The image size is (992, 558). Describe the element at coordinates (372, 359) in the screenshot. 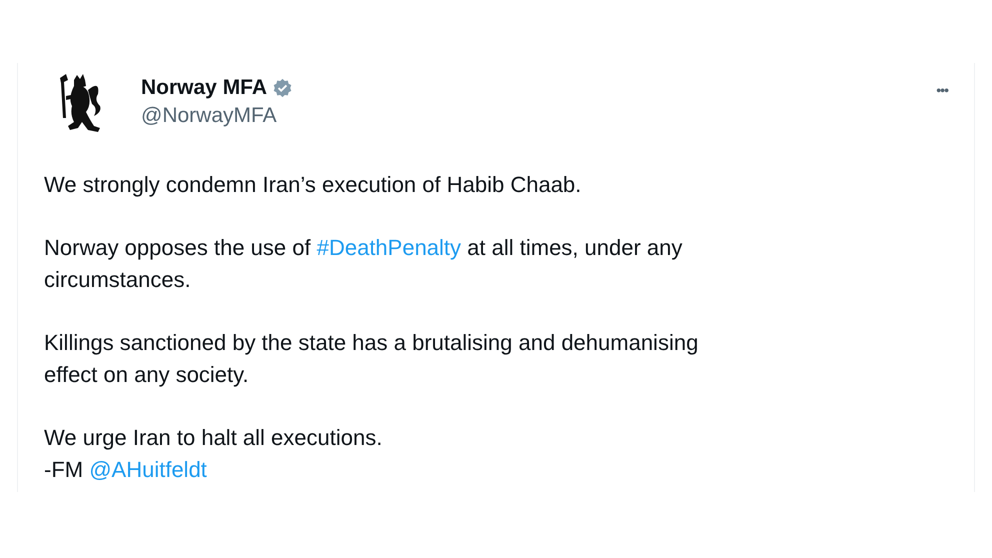

I see `tweet-paragraph: Killings sanctioned by the state has a brutalising and dehumanising effect on any society.` at that location.